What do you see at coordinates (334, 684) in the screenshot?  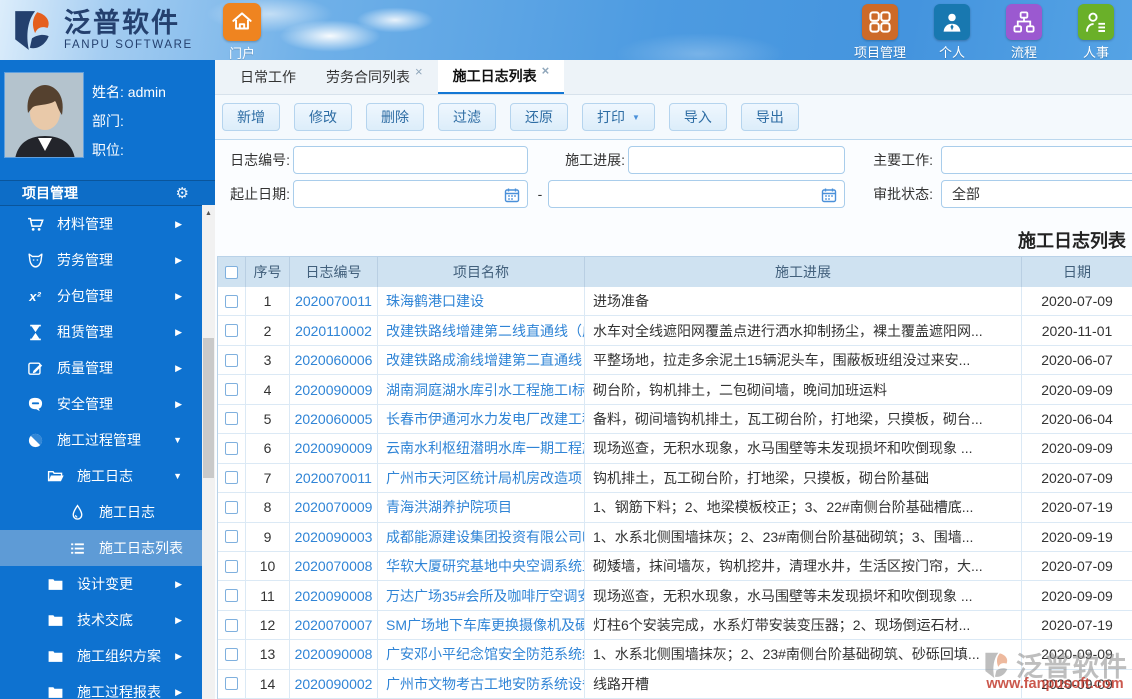 I see `cell-log-no: 2020090002` at bounding box center [334, 684].